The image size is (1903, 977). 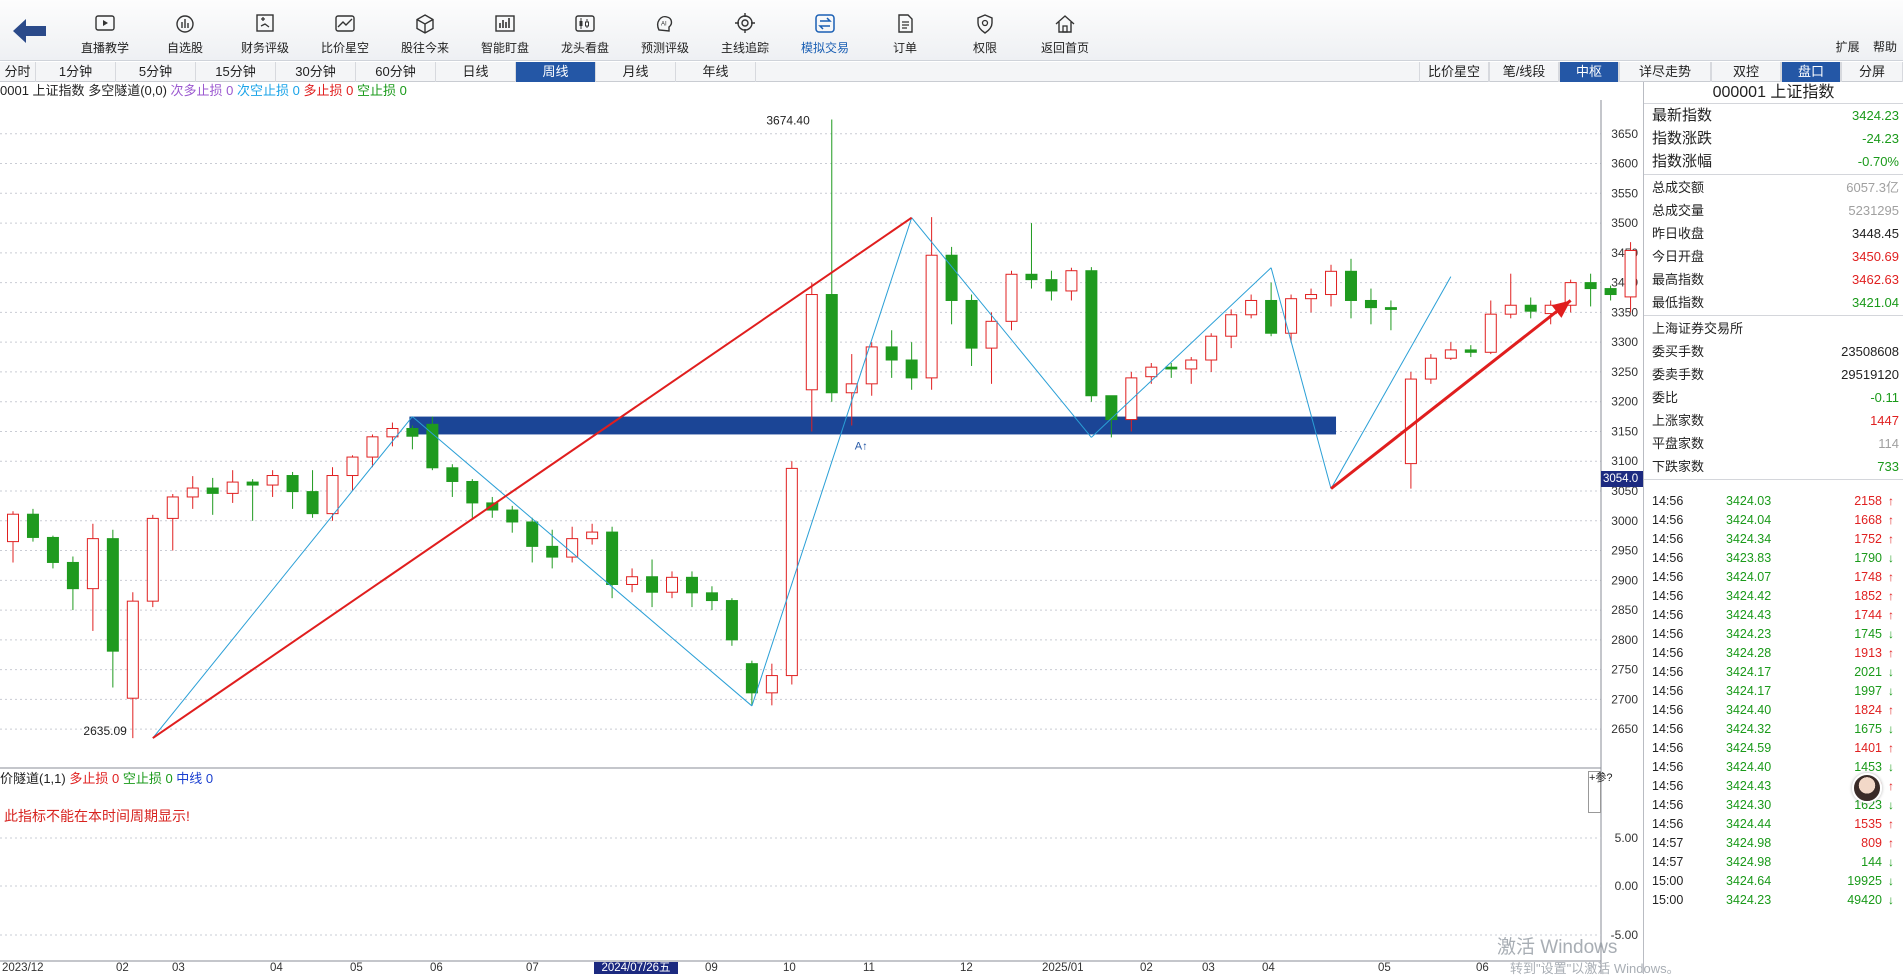 I want to click on view-tab: 盘口, so click(x=1811, y=72).